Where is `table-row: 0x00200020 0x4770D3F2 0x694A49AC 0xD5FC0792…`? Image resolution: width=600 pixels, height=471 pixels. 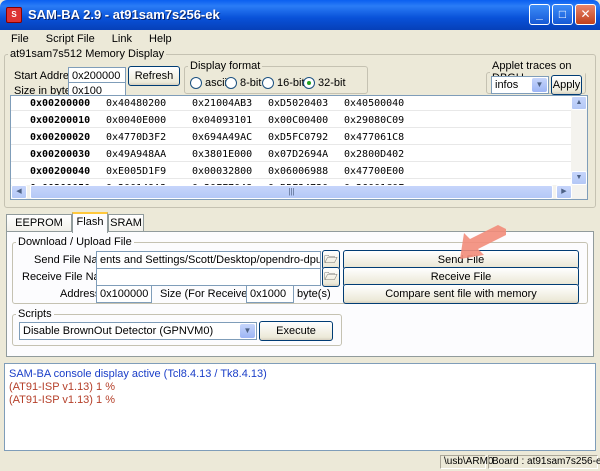 table-row: 0x00200020 0x4770D3F2 0x694A49AC 0xD5FC0792… is located at coordinates (292, 138).